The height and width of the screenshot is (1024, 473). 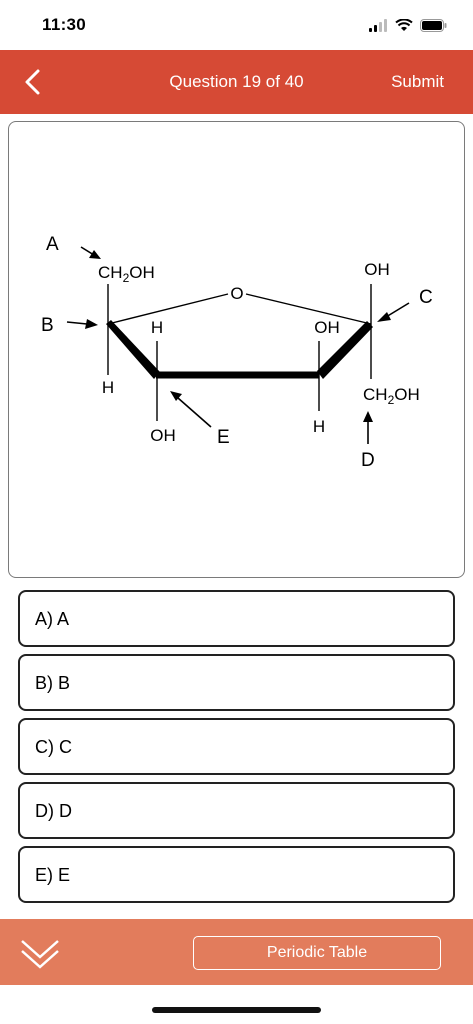 I want to click on answer-label: E) E, so click(x=53, y=875).